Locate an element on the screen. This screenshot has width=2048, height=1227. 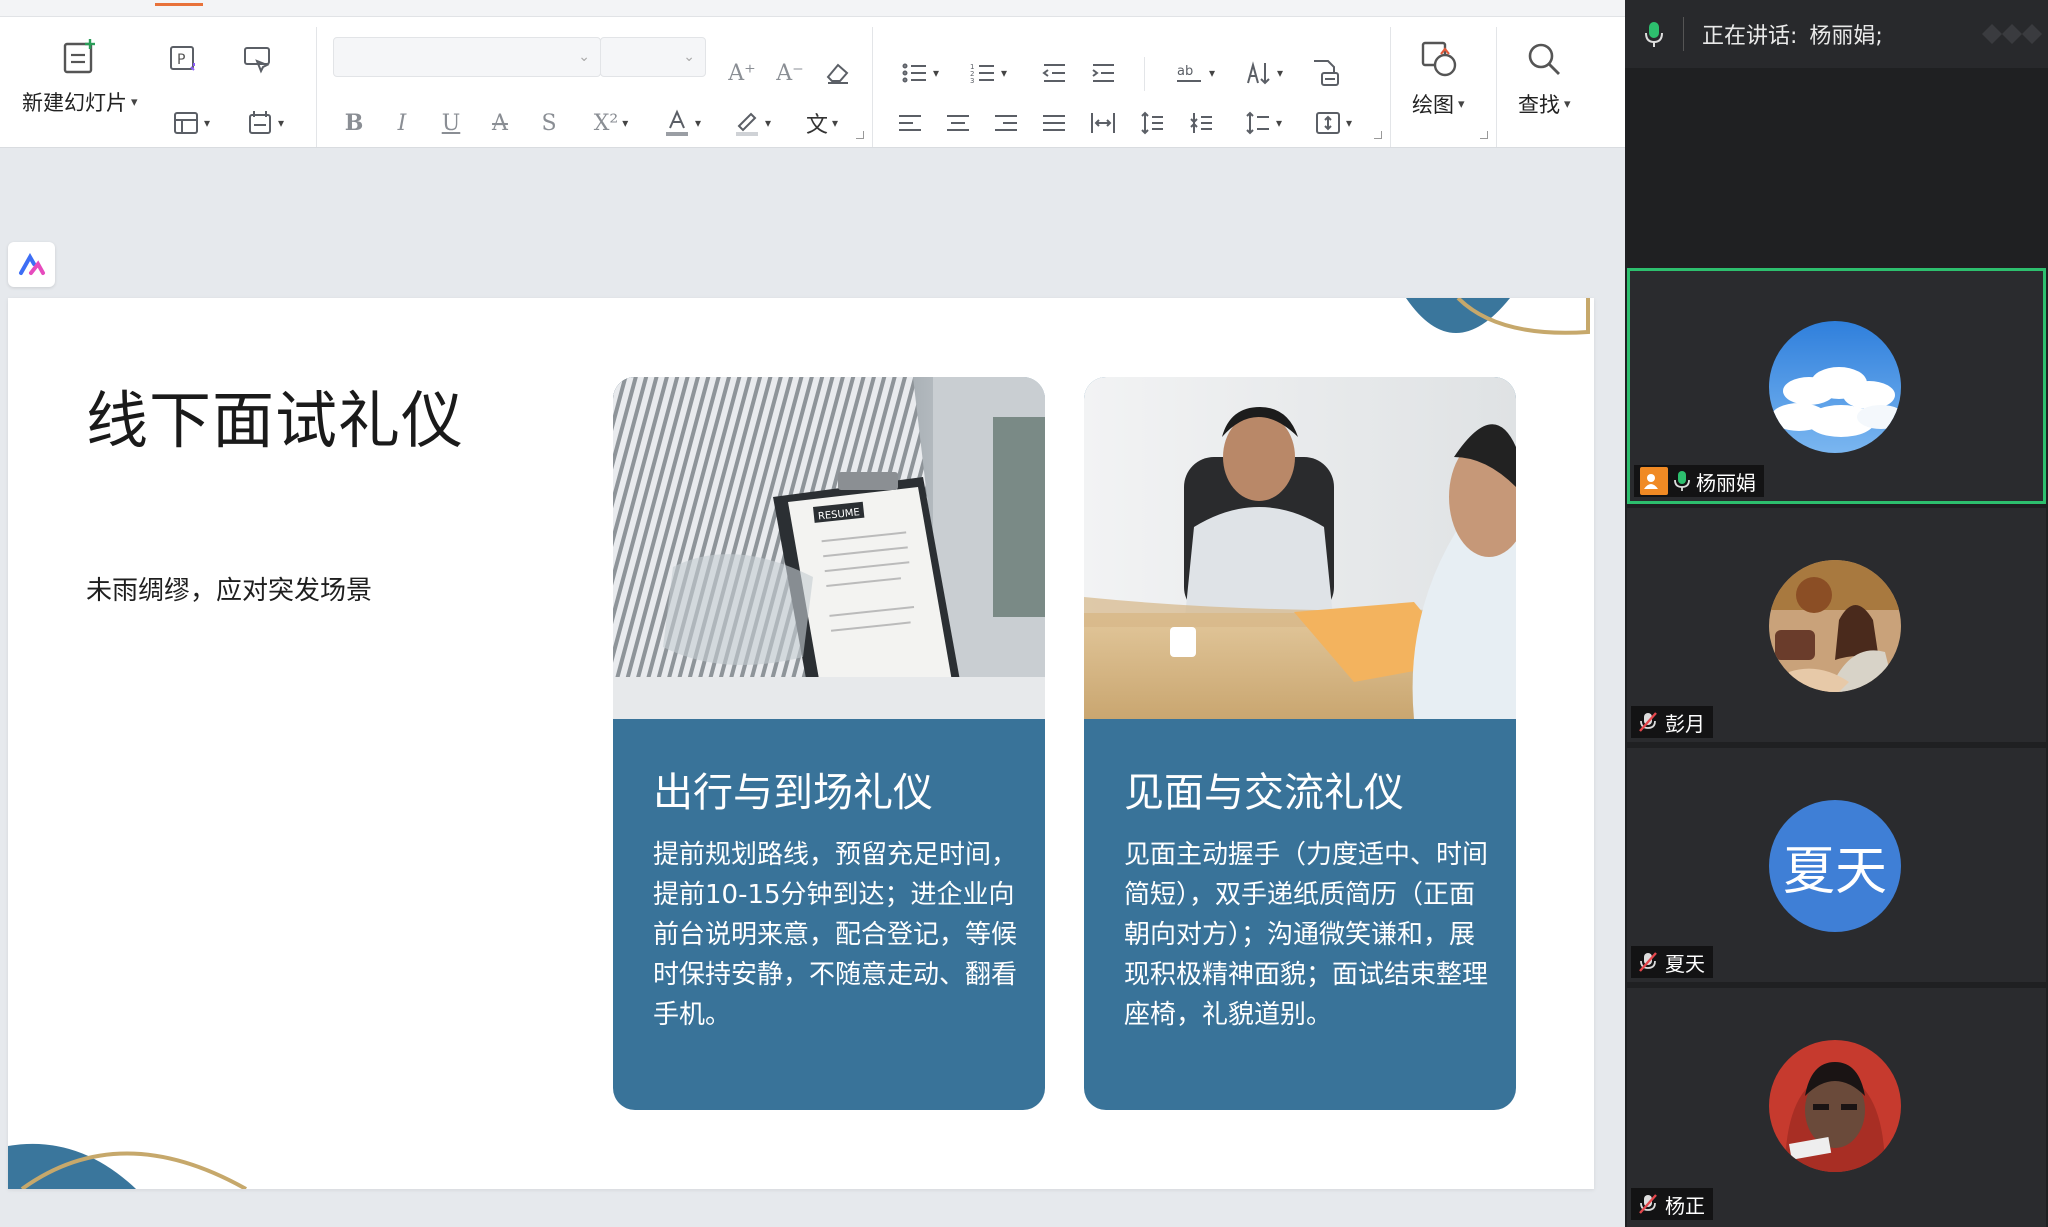
avatar-initials: 夏天 is located at coordinates (1835, 866).